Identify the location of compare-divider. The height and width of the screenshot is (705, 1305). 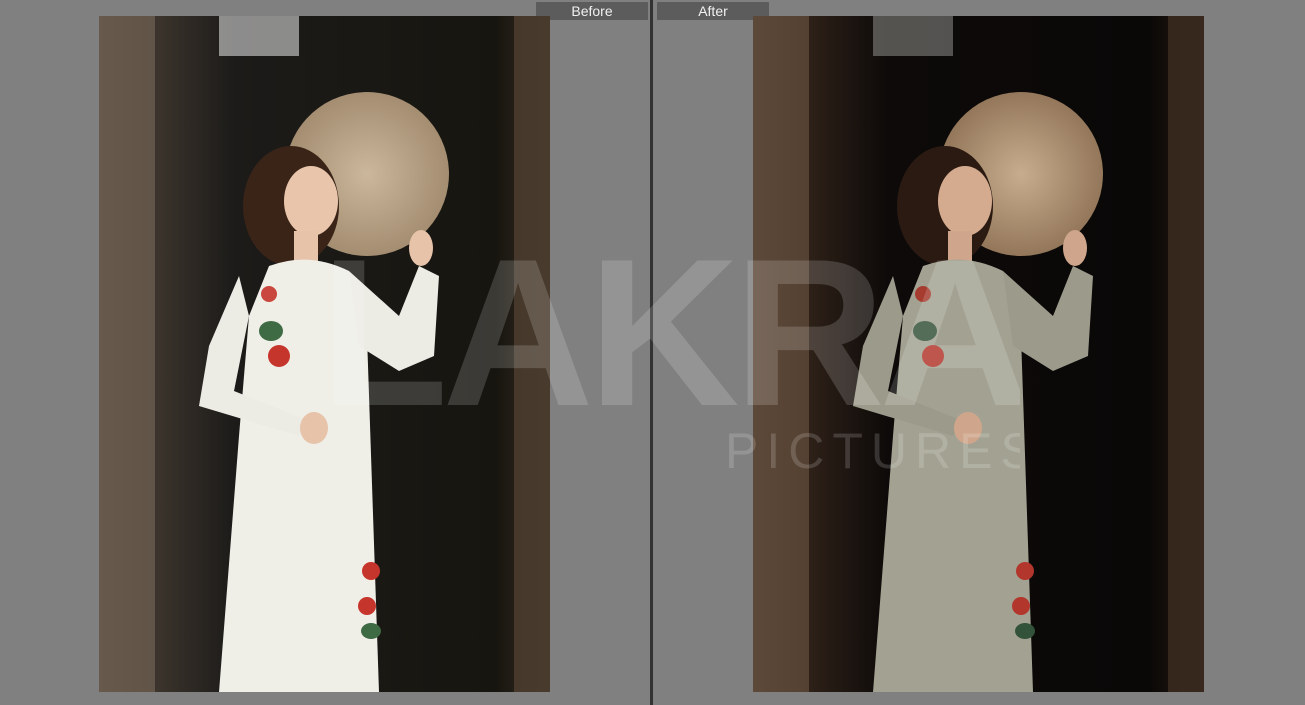
(651, 352).